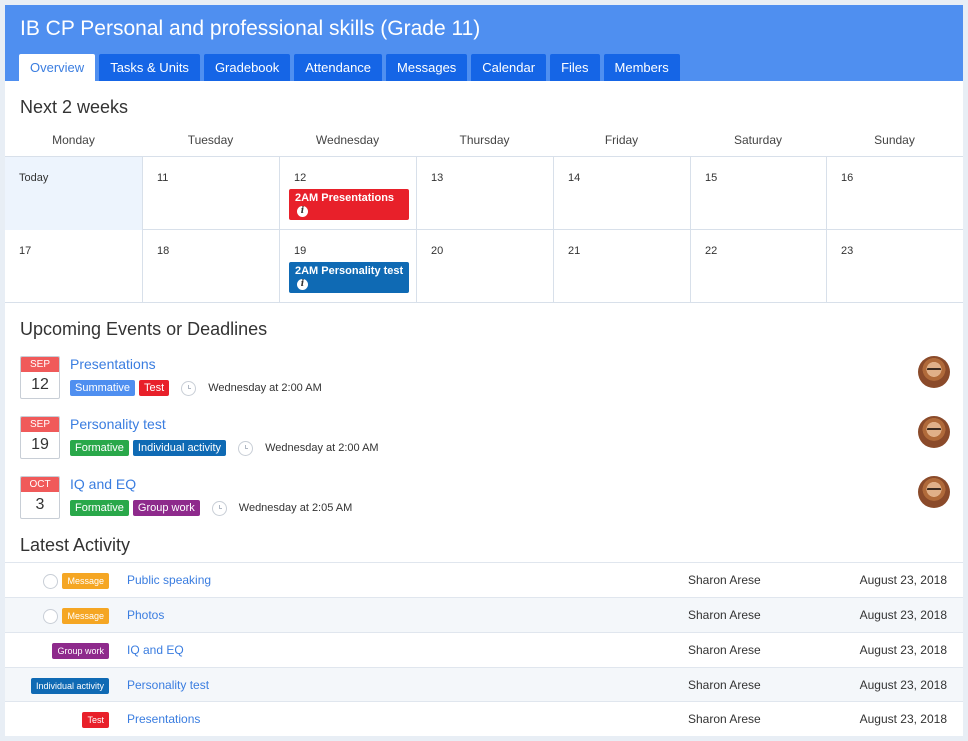 Image resolution: width=968 pixels, height=741 pixels. I want to click on activity-type: Test, so click(95, 720).